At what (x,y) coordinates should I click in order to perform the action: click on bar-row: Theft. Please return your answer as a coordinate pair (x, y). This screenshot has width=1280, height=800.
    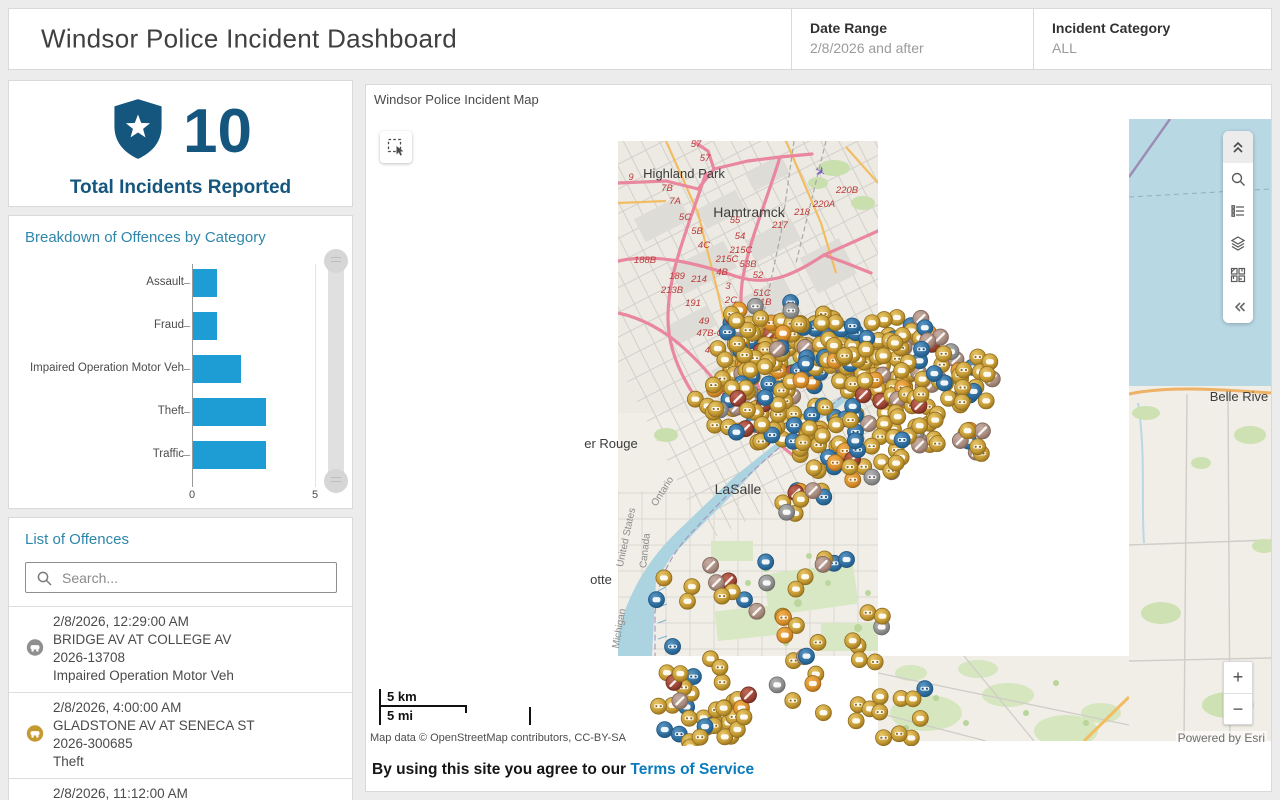
    Looking at the image, I should click on (165, 412).